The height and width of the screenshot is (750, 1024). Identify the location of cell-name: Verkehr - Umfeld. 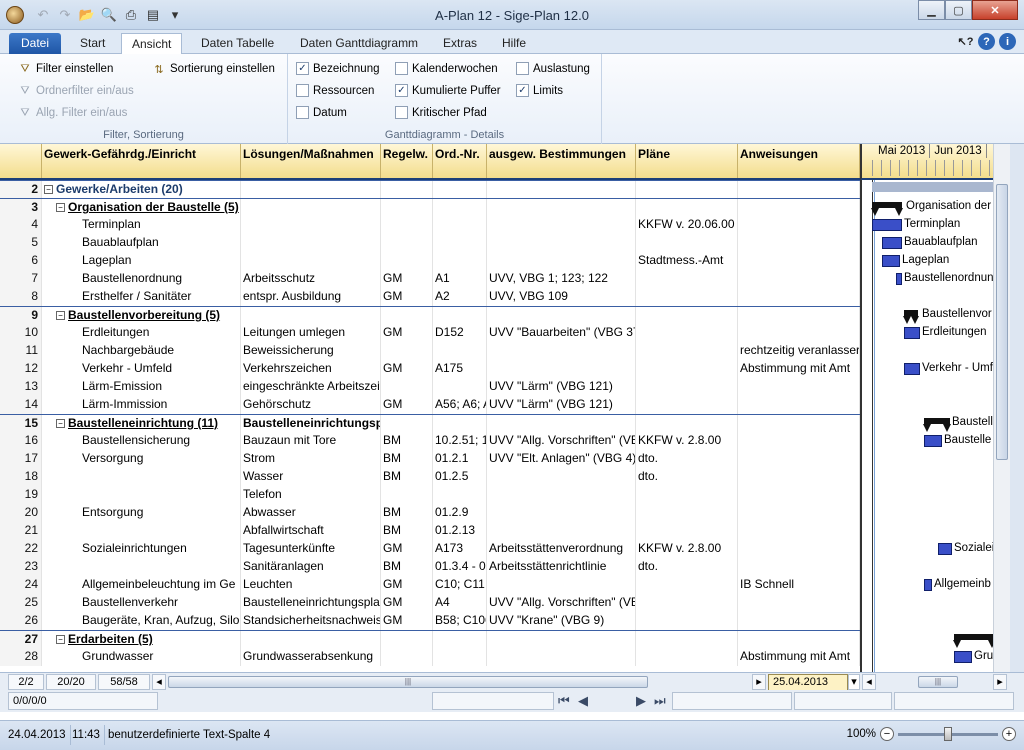
(141, 369).